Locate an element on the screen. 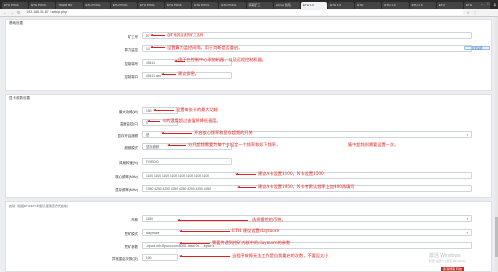  annotation-text: ETH 建议设置claymore is located at coordinates (256, 230).